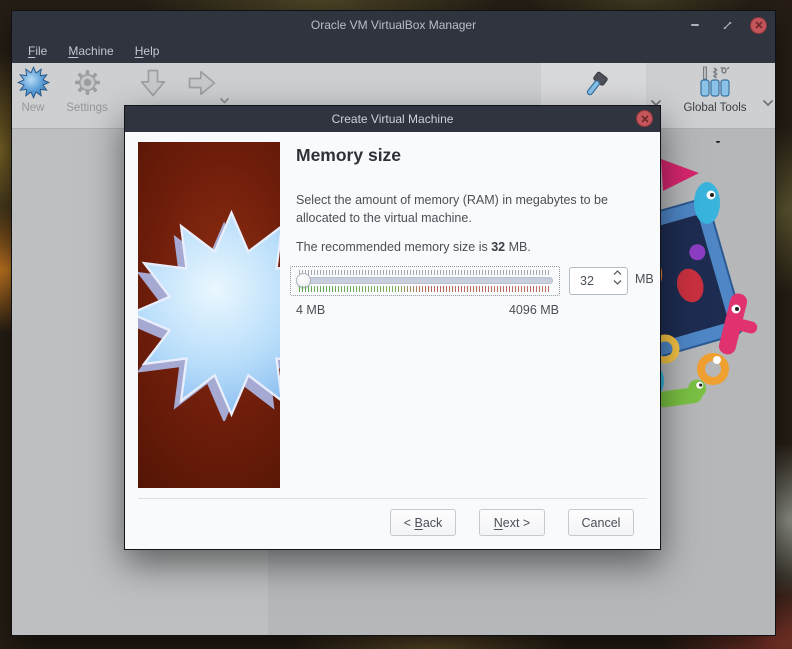 The height and width of the screenshot is (649, 792). Describe the element at coordinates (33, 108) in the screenshot. I see `new-vm-label: New` at that location.